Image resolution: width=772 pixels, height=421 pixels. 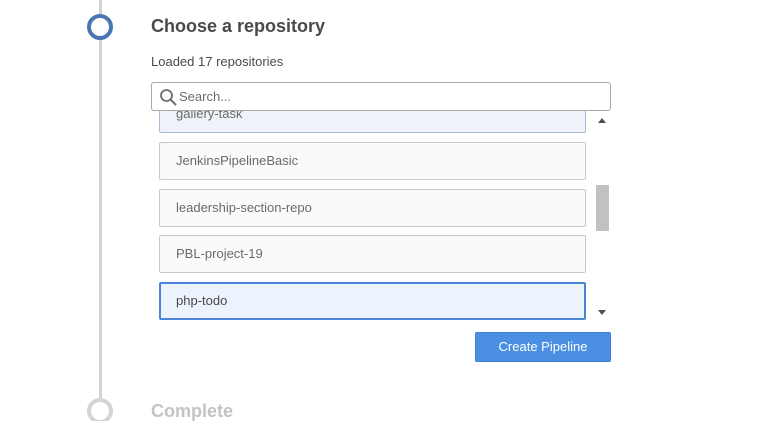 I want to click on step-title-choose-repository: Choose a repository, so click(x=238, y=26).